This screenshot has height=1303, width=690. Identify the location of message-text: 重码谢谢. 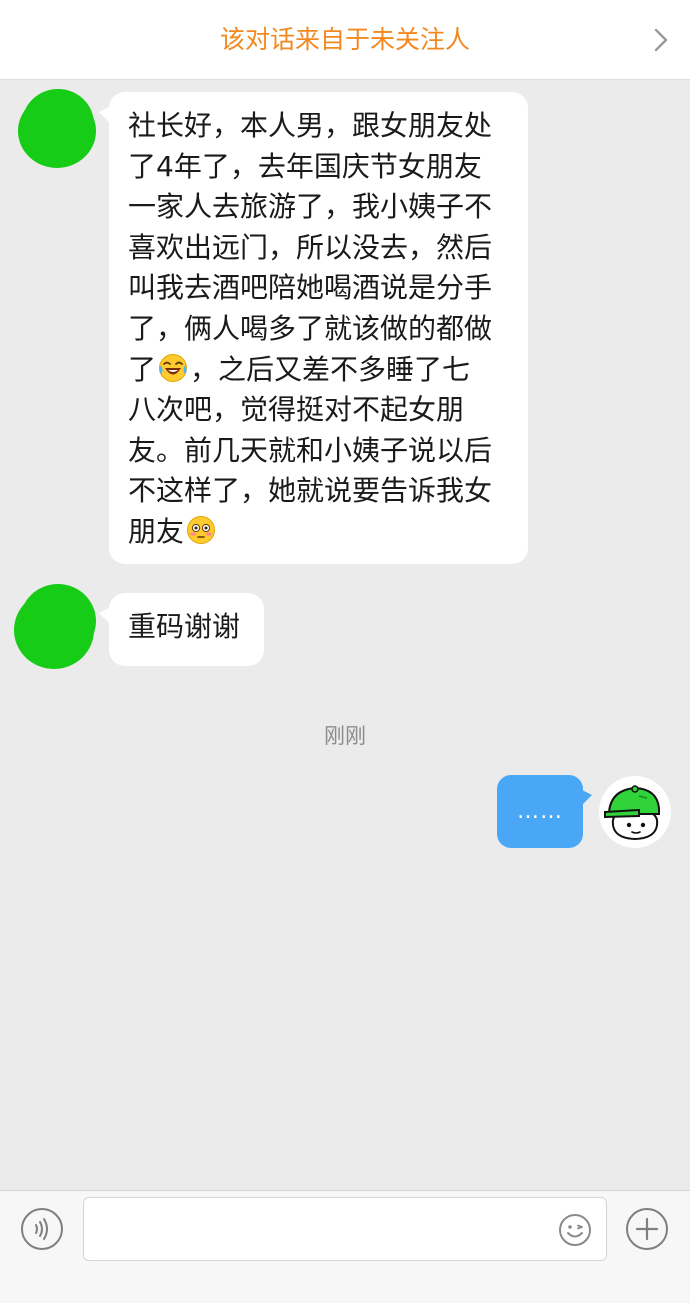
(184, 626).